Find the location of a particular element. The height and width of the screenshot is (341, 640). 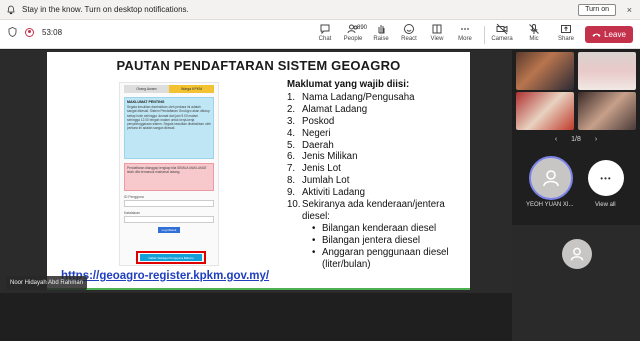

password-input is located at coordinates (169, 219).